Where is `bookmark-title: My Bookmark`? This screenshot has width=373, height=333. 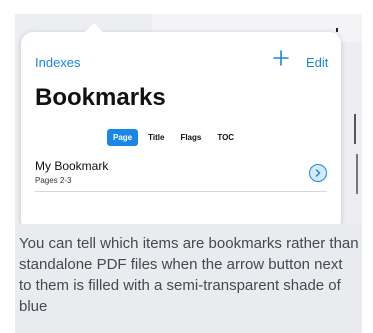 bookmark-title: My Bookmark is located at coordinates (72, 166).